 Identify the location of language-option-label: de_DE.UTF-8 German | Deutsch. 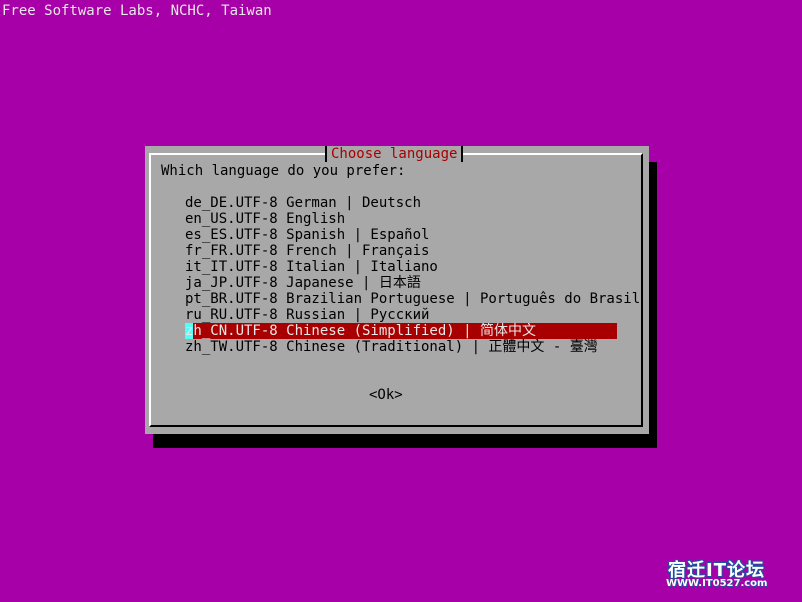
(303, 203).